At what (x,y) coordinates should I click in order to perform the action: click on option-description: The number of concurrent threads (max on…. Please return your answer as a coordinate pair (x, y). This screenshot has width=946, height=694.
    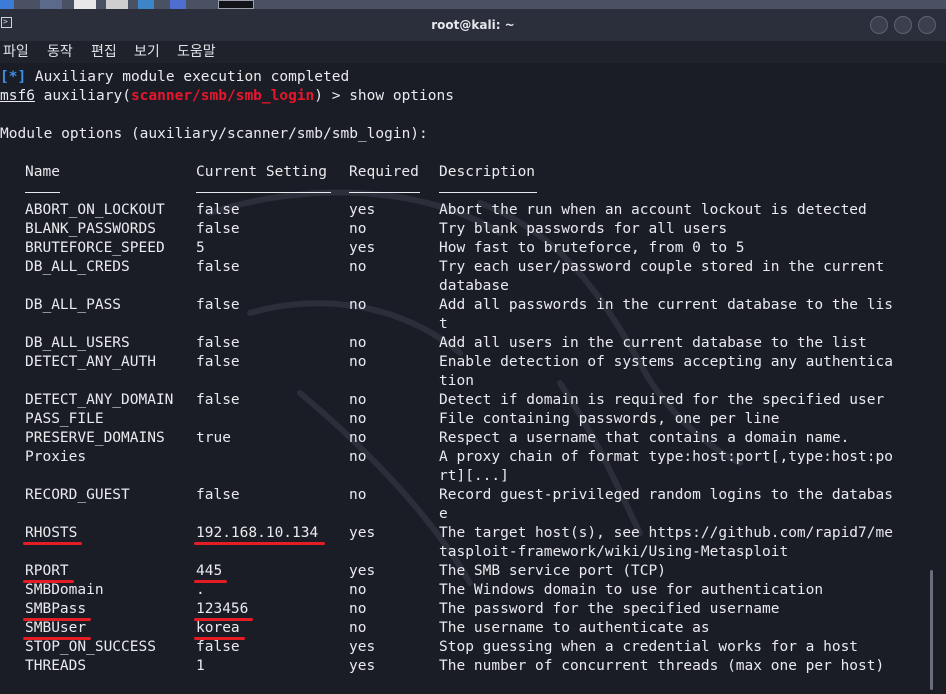
    Looking at the image, I should click on (662, 666).